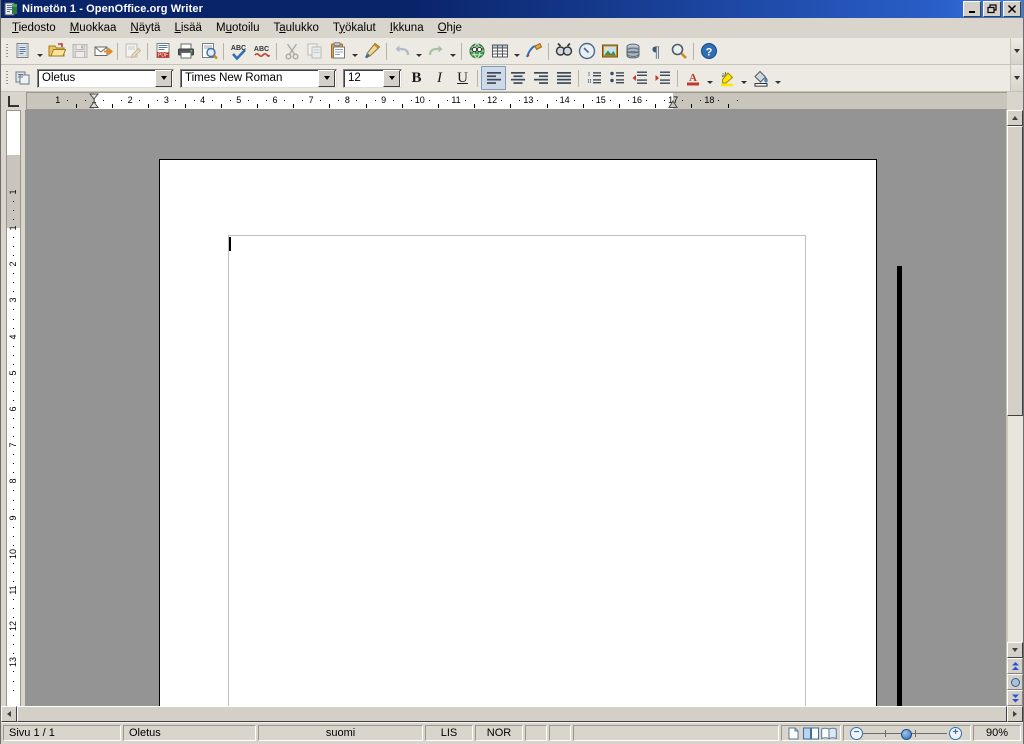  Describe the element at coordinates (62, 733) in the screenshot. I see `status-page-number: Sivu 1 / 1` at that location.